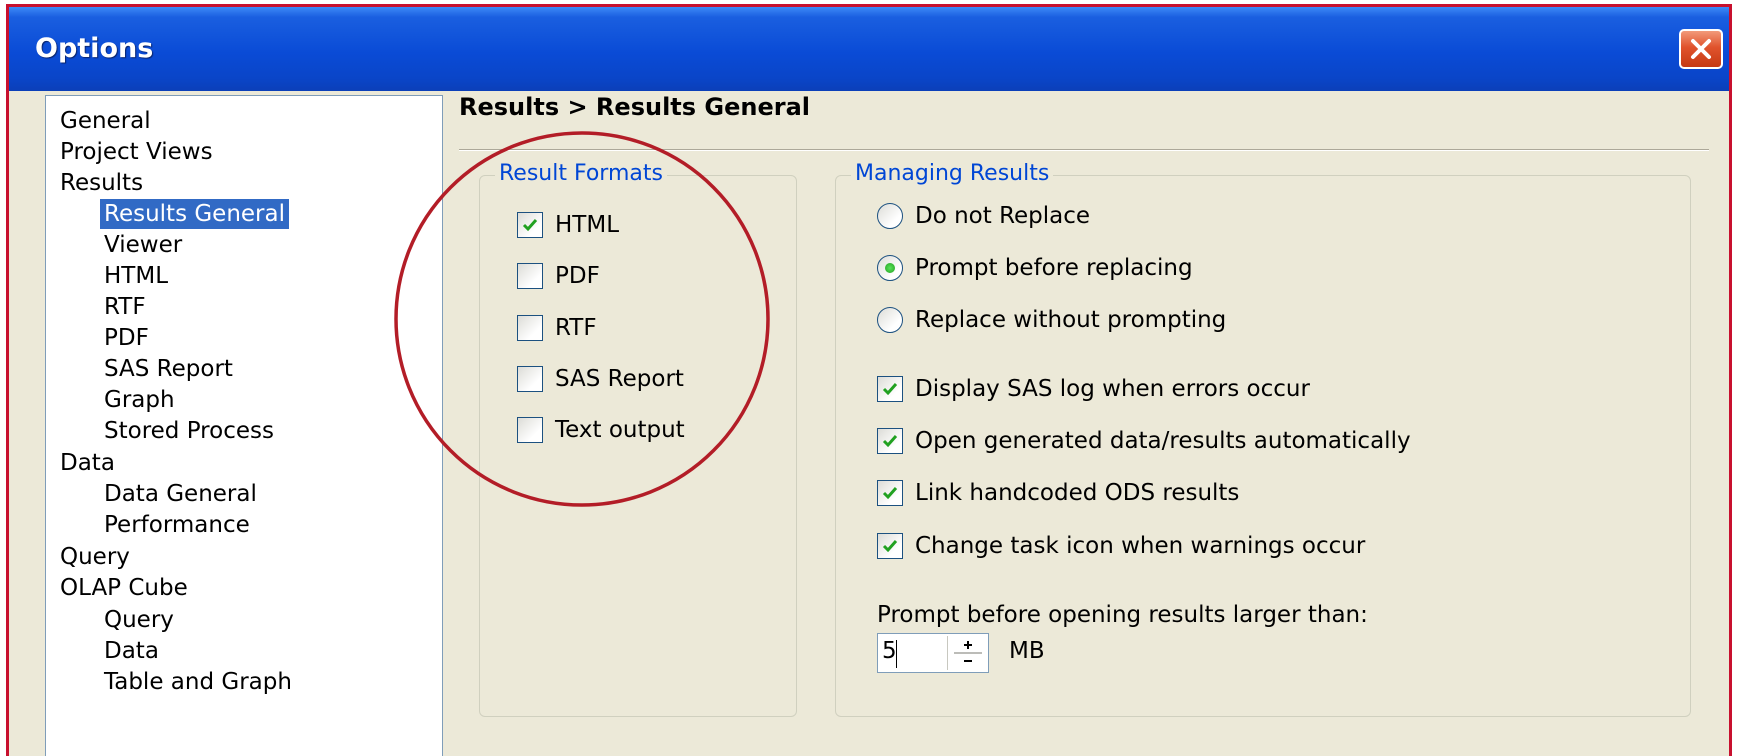 The image size is (1738, 756). What do you see at coordinates (869, 49) in the screenshot?
I see `title-bar: Options` at bounding box center [869, 49].